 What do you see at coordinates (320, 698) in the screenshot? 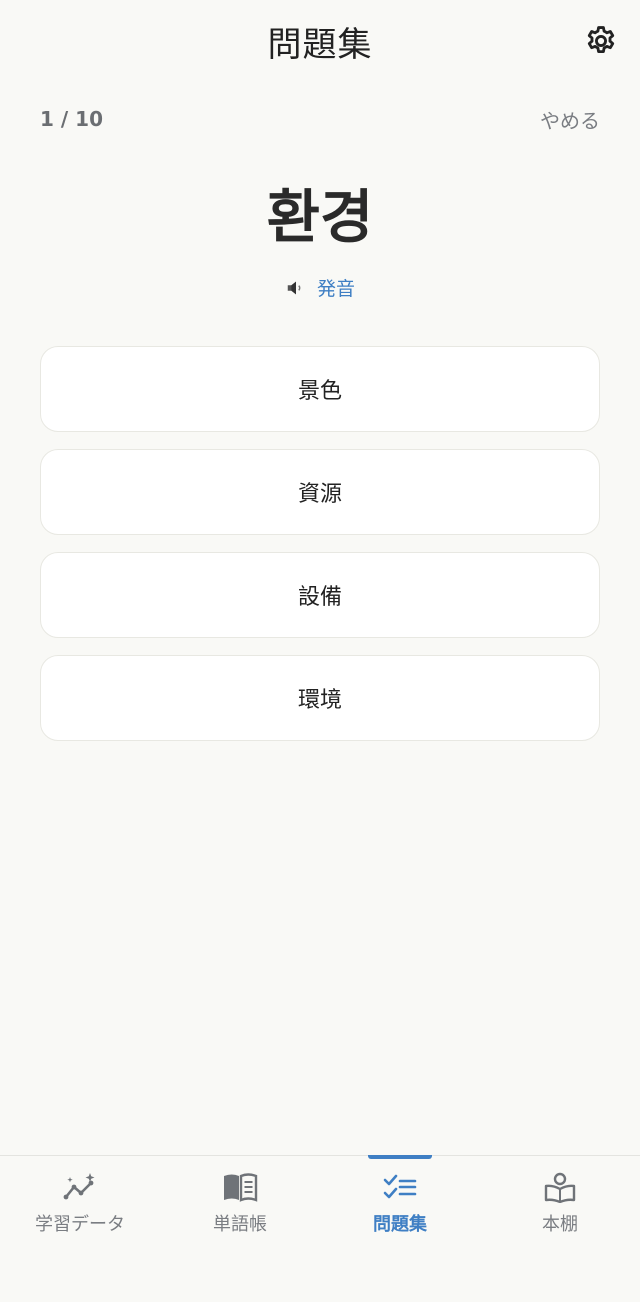
I see `answer-option: 環境` at bounding box center [320, 698].